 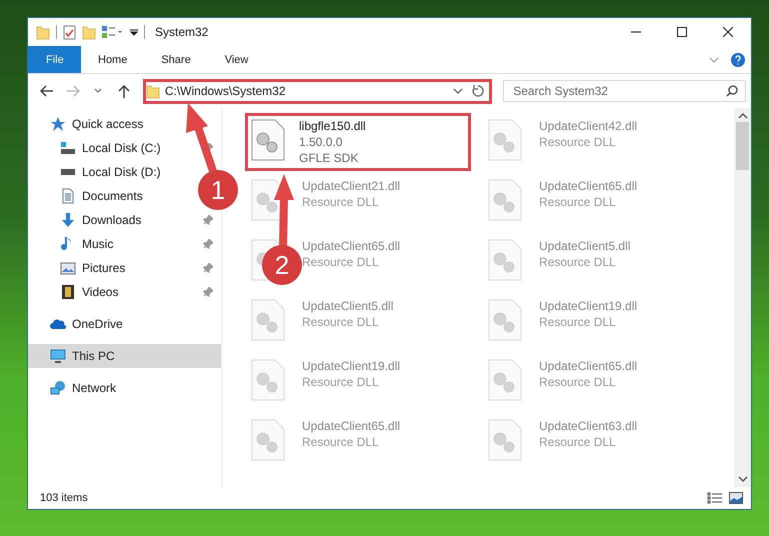 What do you see at coordinates (89, 196) in the screenshot?
I see `nav-item: Documents` at bounding box center [89, 196].